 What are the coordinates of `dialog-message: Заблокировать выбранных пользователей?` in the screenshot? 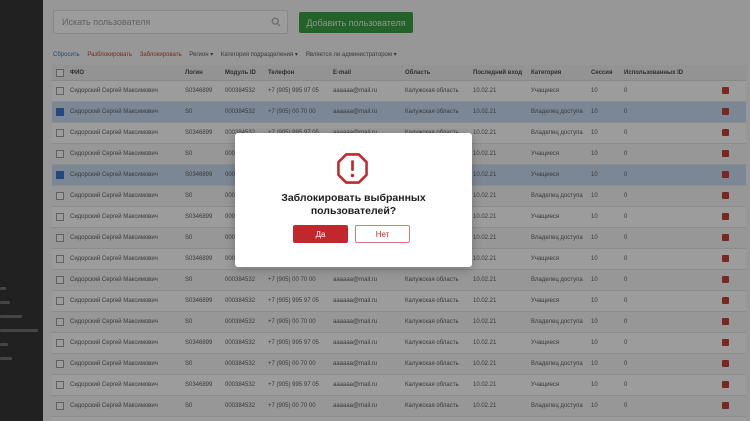 It's located at (353, 205).